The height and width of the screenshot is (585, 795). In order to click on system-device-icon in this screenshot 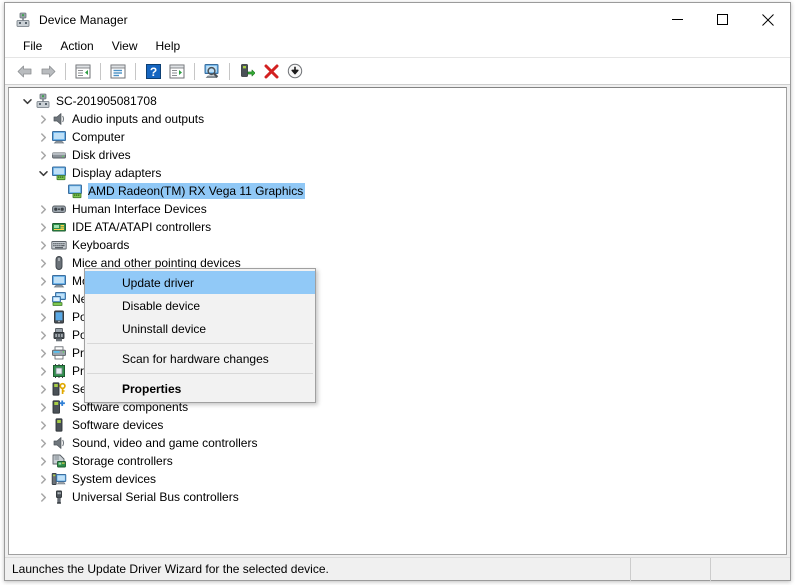, I will do `click(59, 479)`.